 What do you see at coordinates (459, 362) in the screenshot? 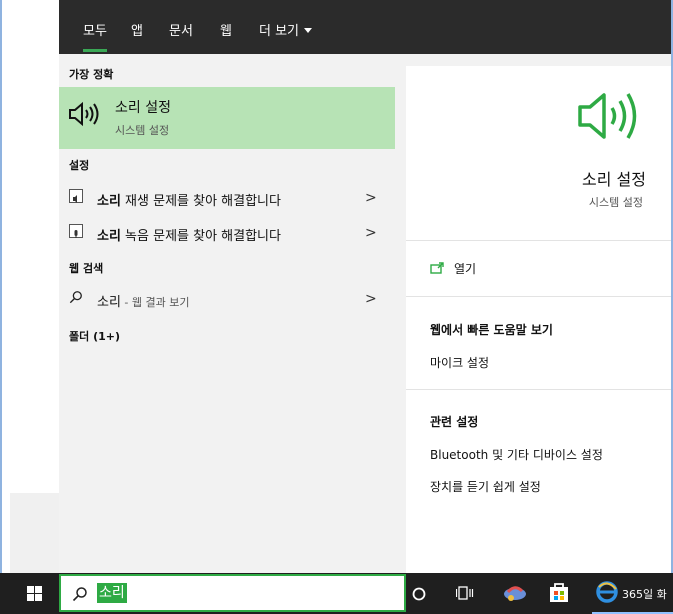
I see `help-link-mic-settings: 마이크 설정` at bounding box center [459, 362].